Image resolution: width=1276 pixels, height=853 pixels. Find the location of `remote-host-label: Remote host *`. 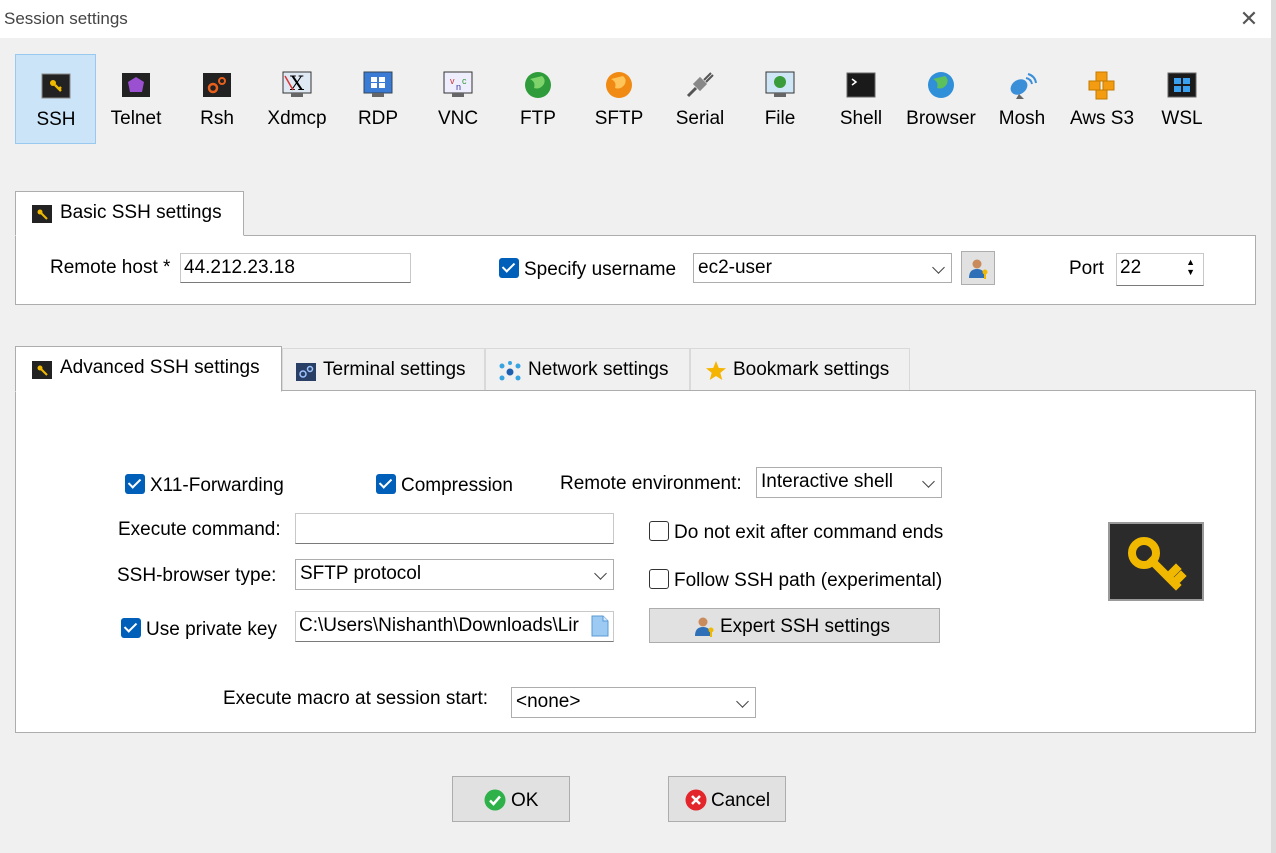

remote-host-label: Remote host * is located at coordinates (110, 267).